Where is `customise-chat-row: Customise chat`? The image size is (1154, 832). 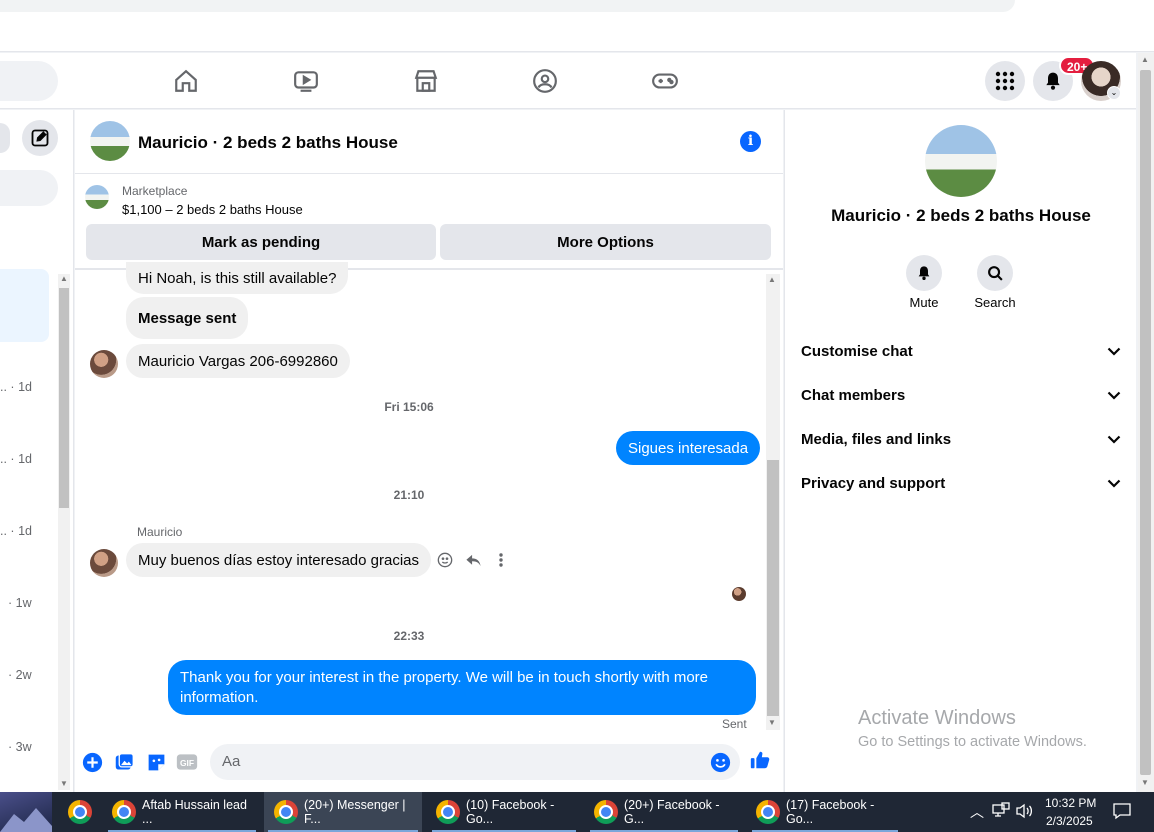 customise-chat-row: Customise chat is located at coordinates (961, 351).